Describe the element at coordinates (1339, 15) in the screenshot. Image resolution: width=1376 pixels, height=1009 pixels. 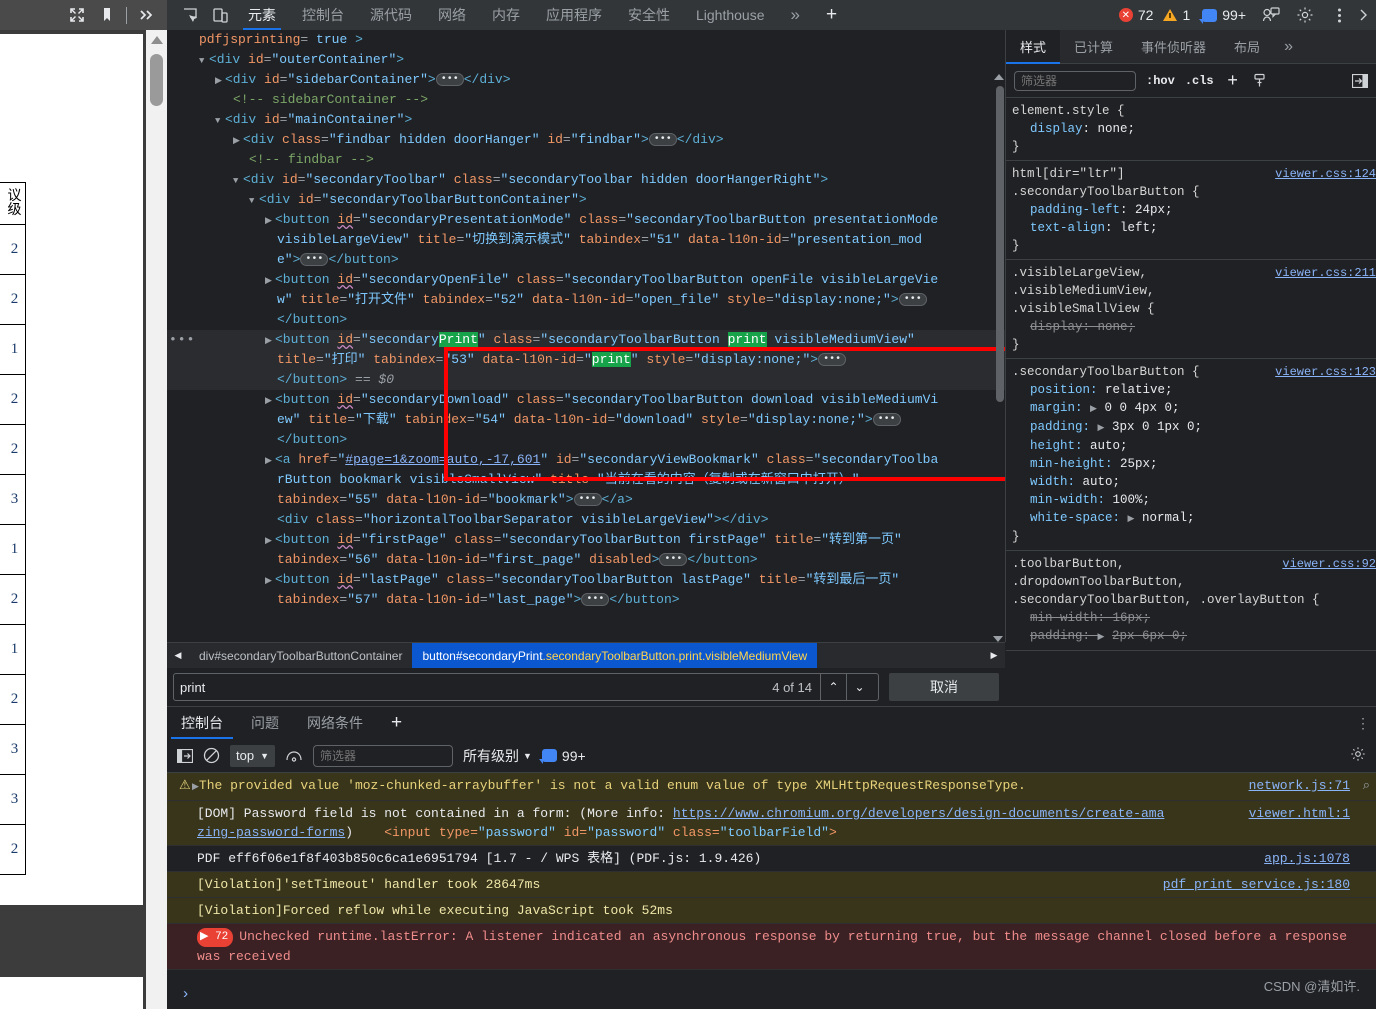
I see `kebab-menu-icon` at that location.